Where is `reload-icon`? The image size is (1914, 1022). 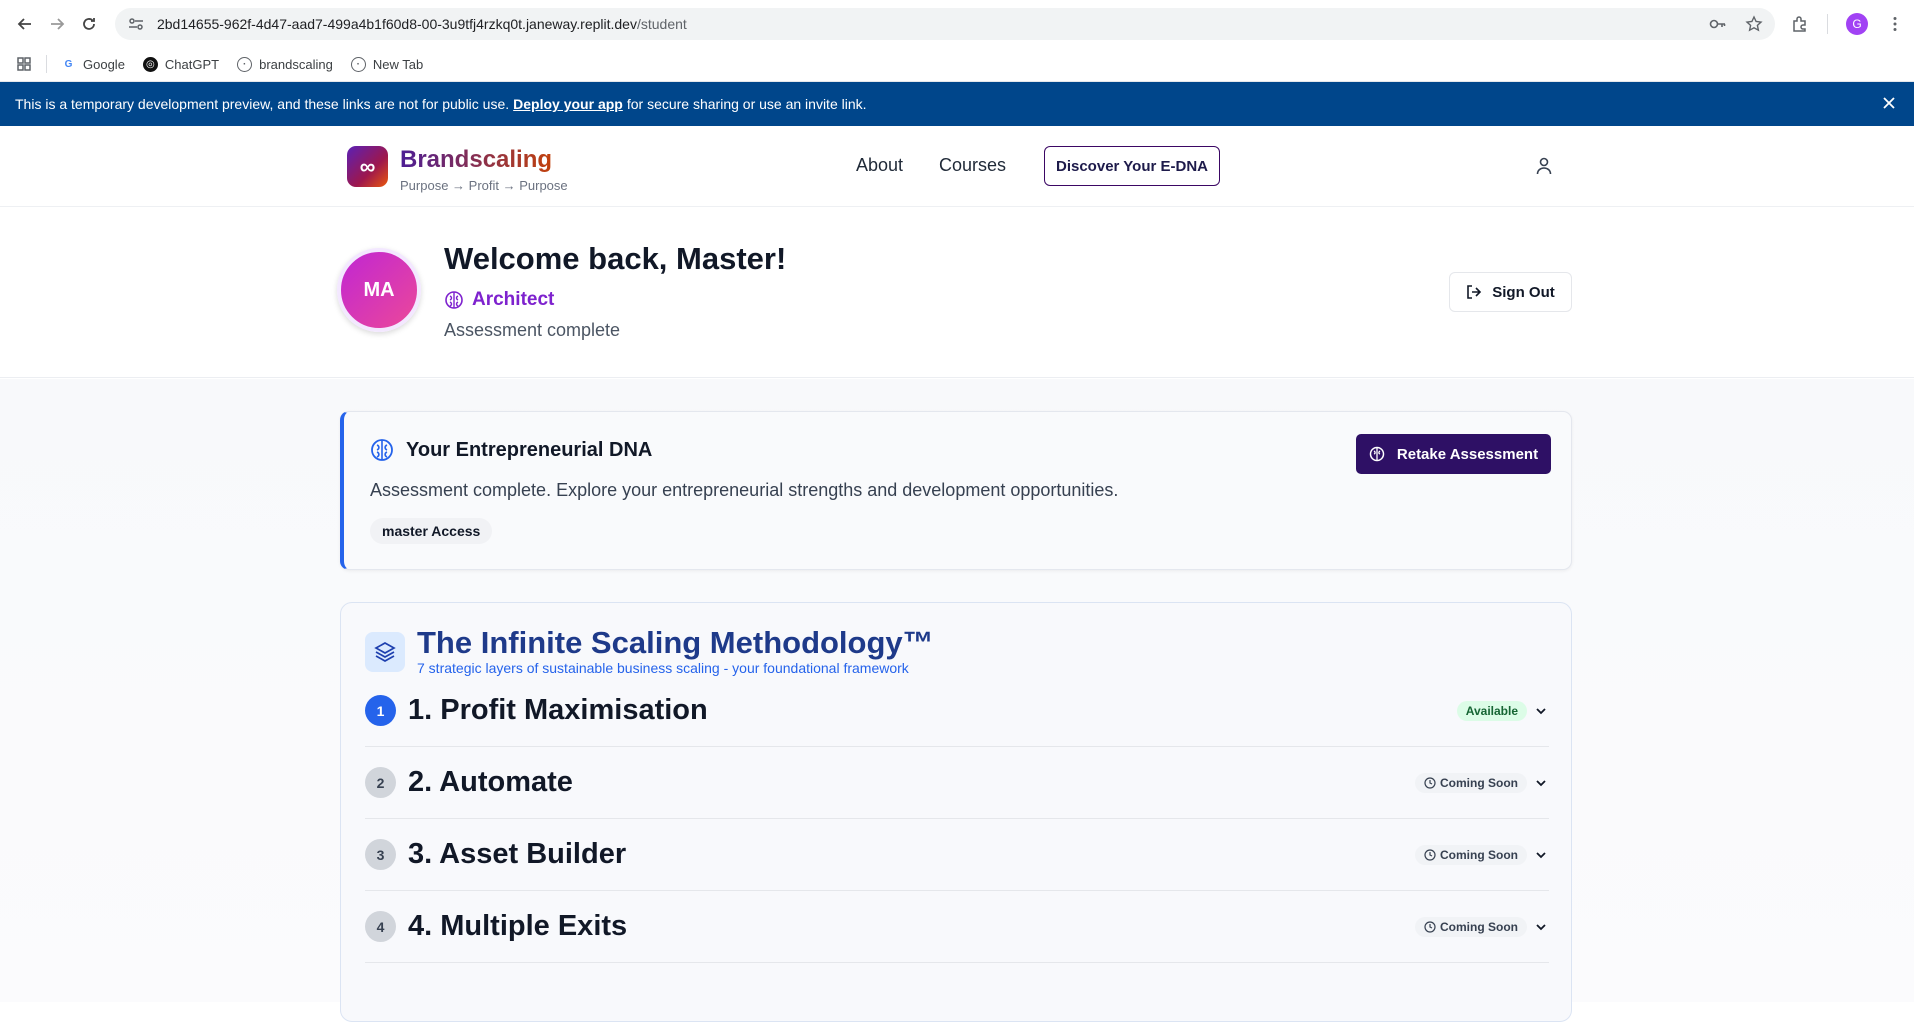 reload-icon is located at coordinates (89, 23).